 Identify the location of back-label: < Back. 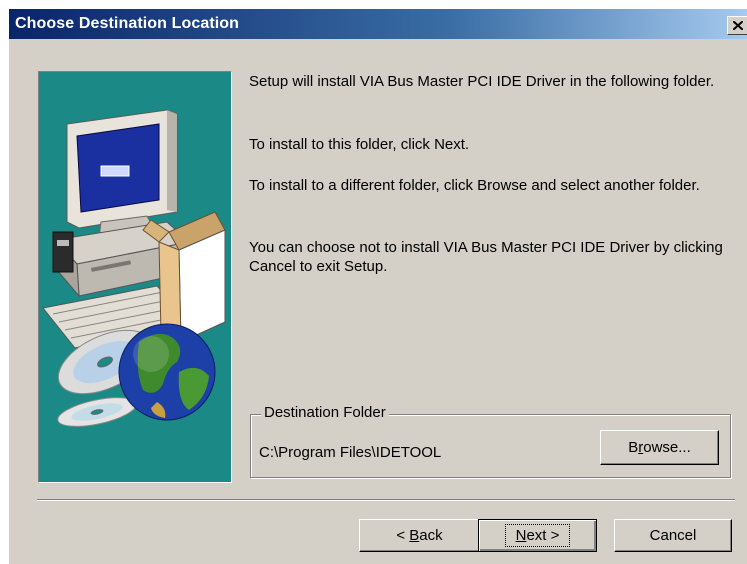
(419, 535).